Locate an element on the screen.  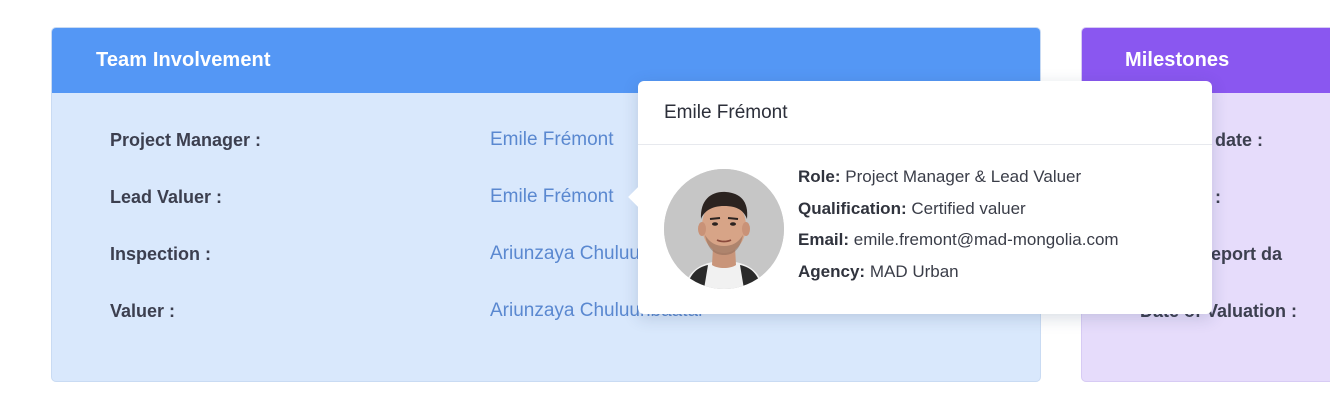
email-line: Email: emile.fremont@mad-mongolia.com is located at coordinates (958, 244).